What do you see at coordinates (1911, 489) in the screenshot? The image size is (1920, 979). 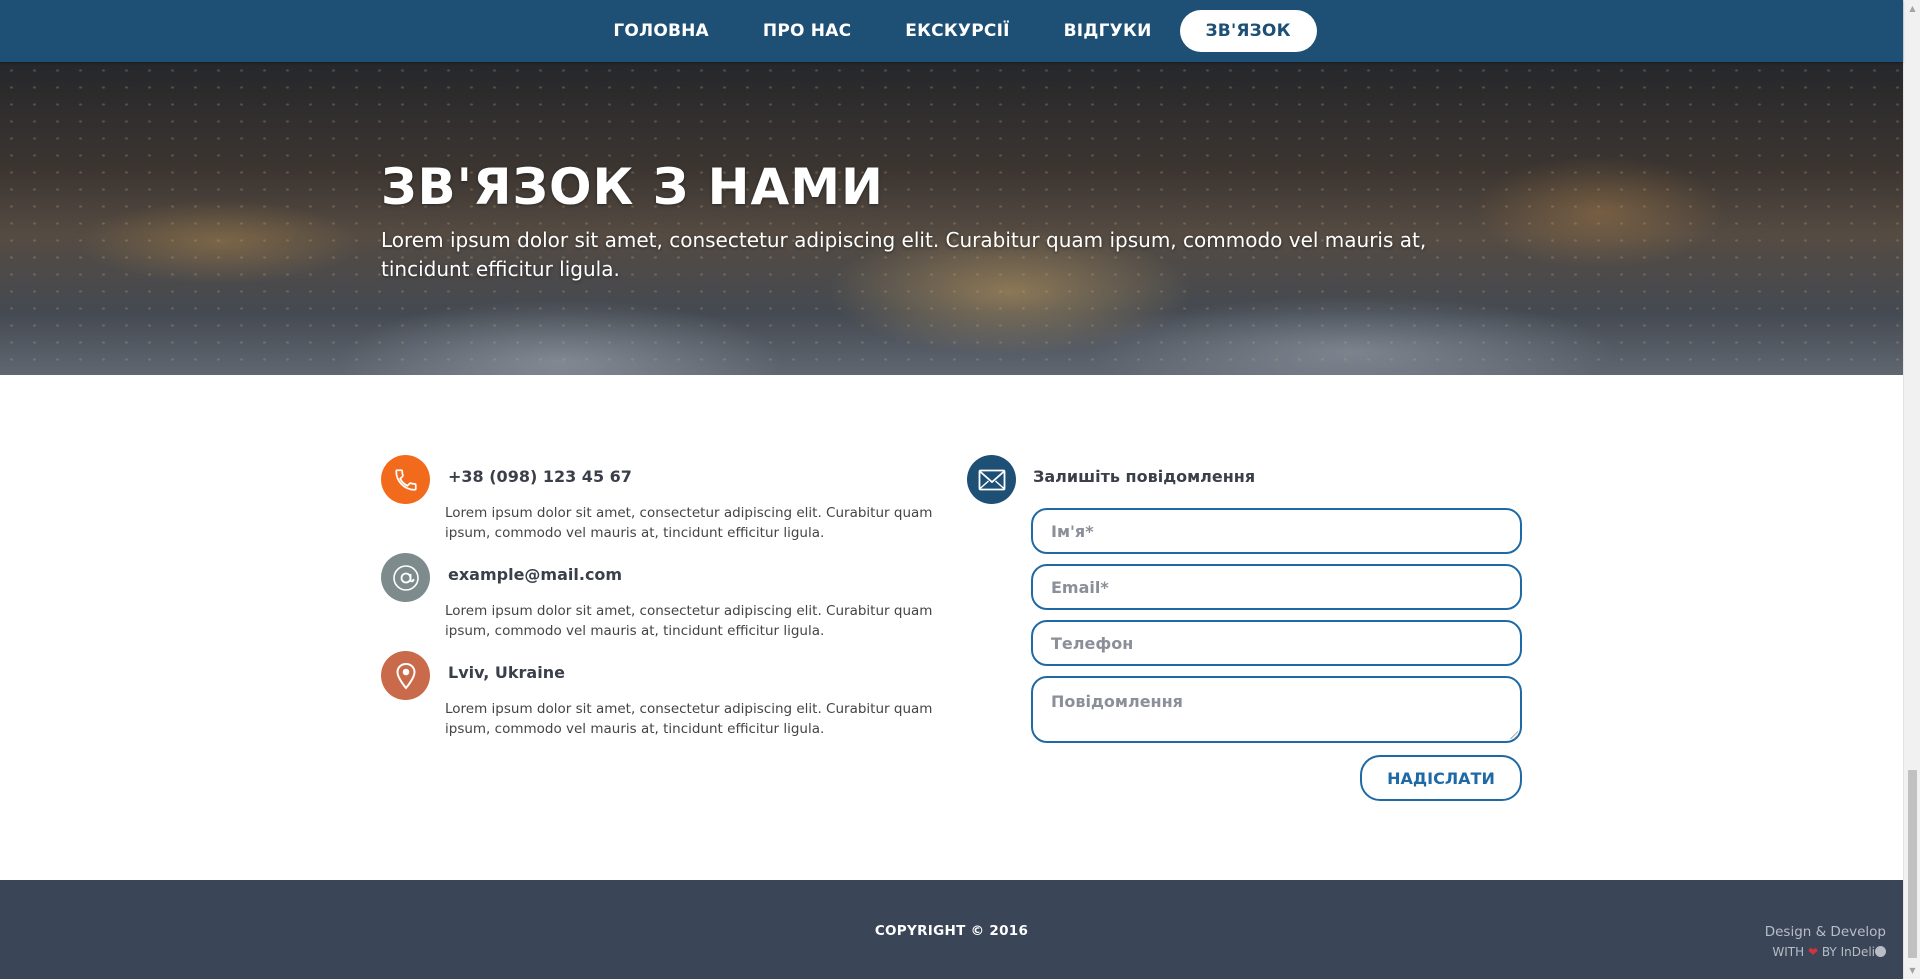 I see `page-scrollbar: ▲ ▼` at bounding box center [1911, 489].